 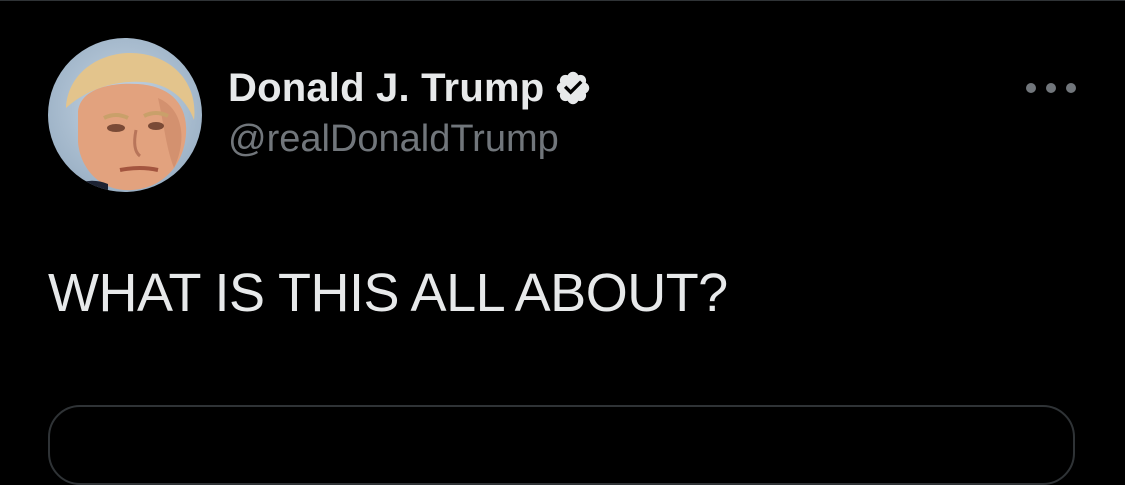 I want to click on verified-badge-icon, so click(x=573, y=88).